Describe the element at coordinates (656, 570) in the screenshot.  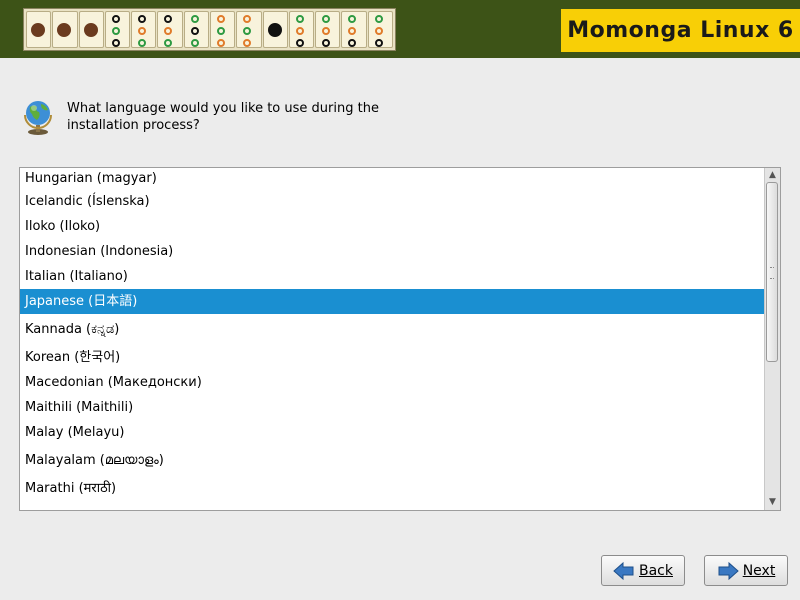
I see `back-button-label: Back` at that location.